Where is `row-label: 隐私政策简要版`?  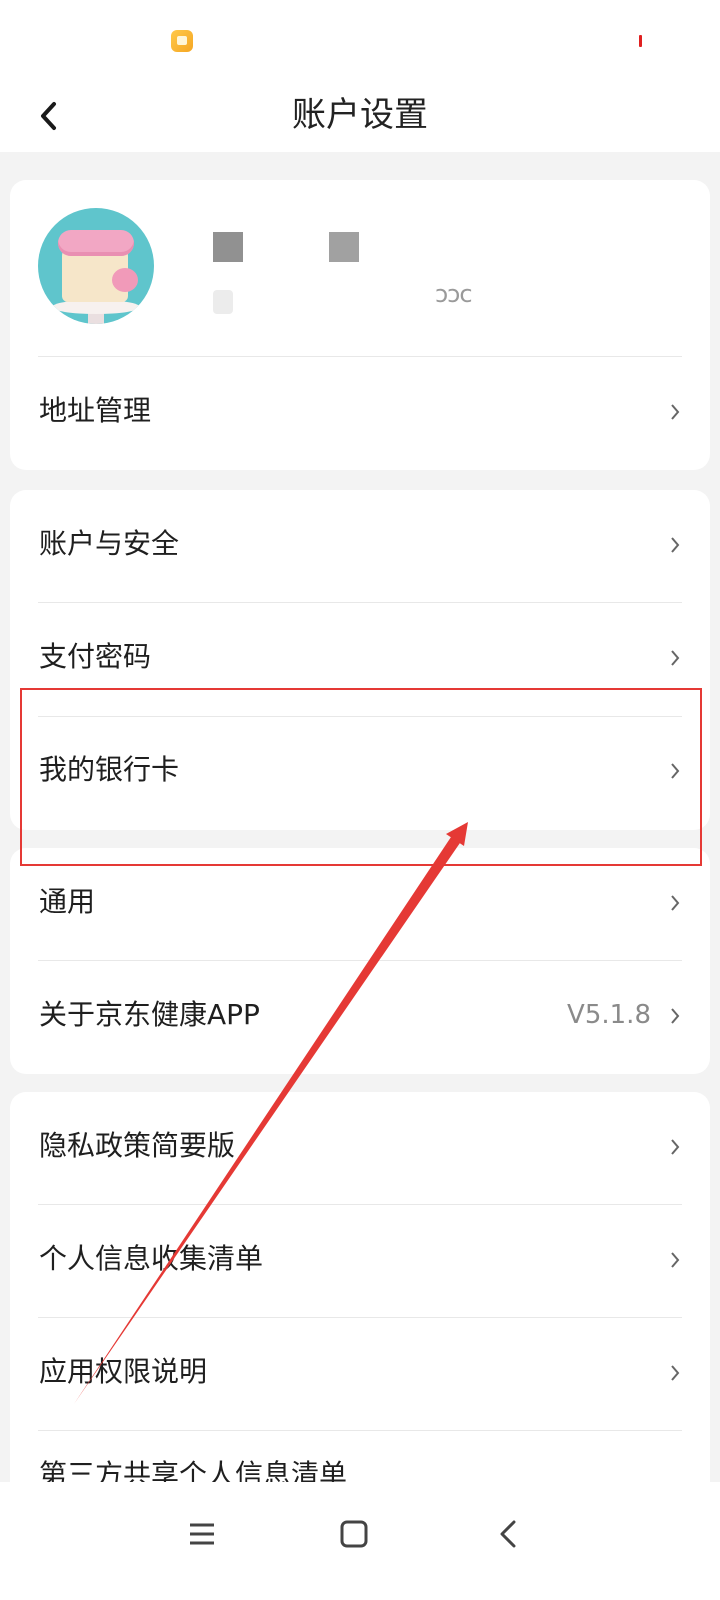
row-label: 隐私政策简要版 is located at coordinates (137, 1145).